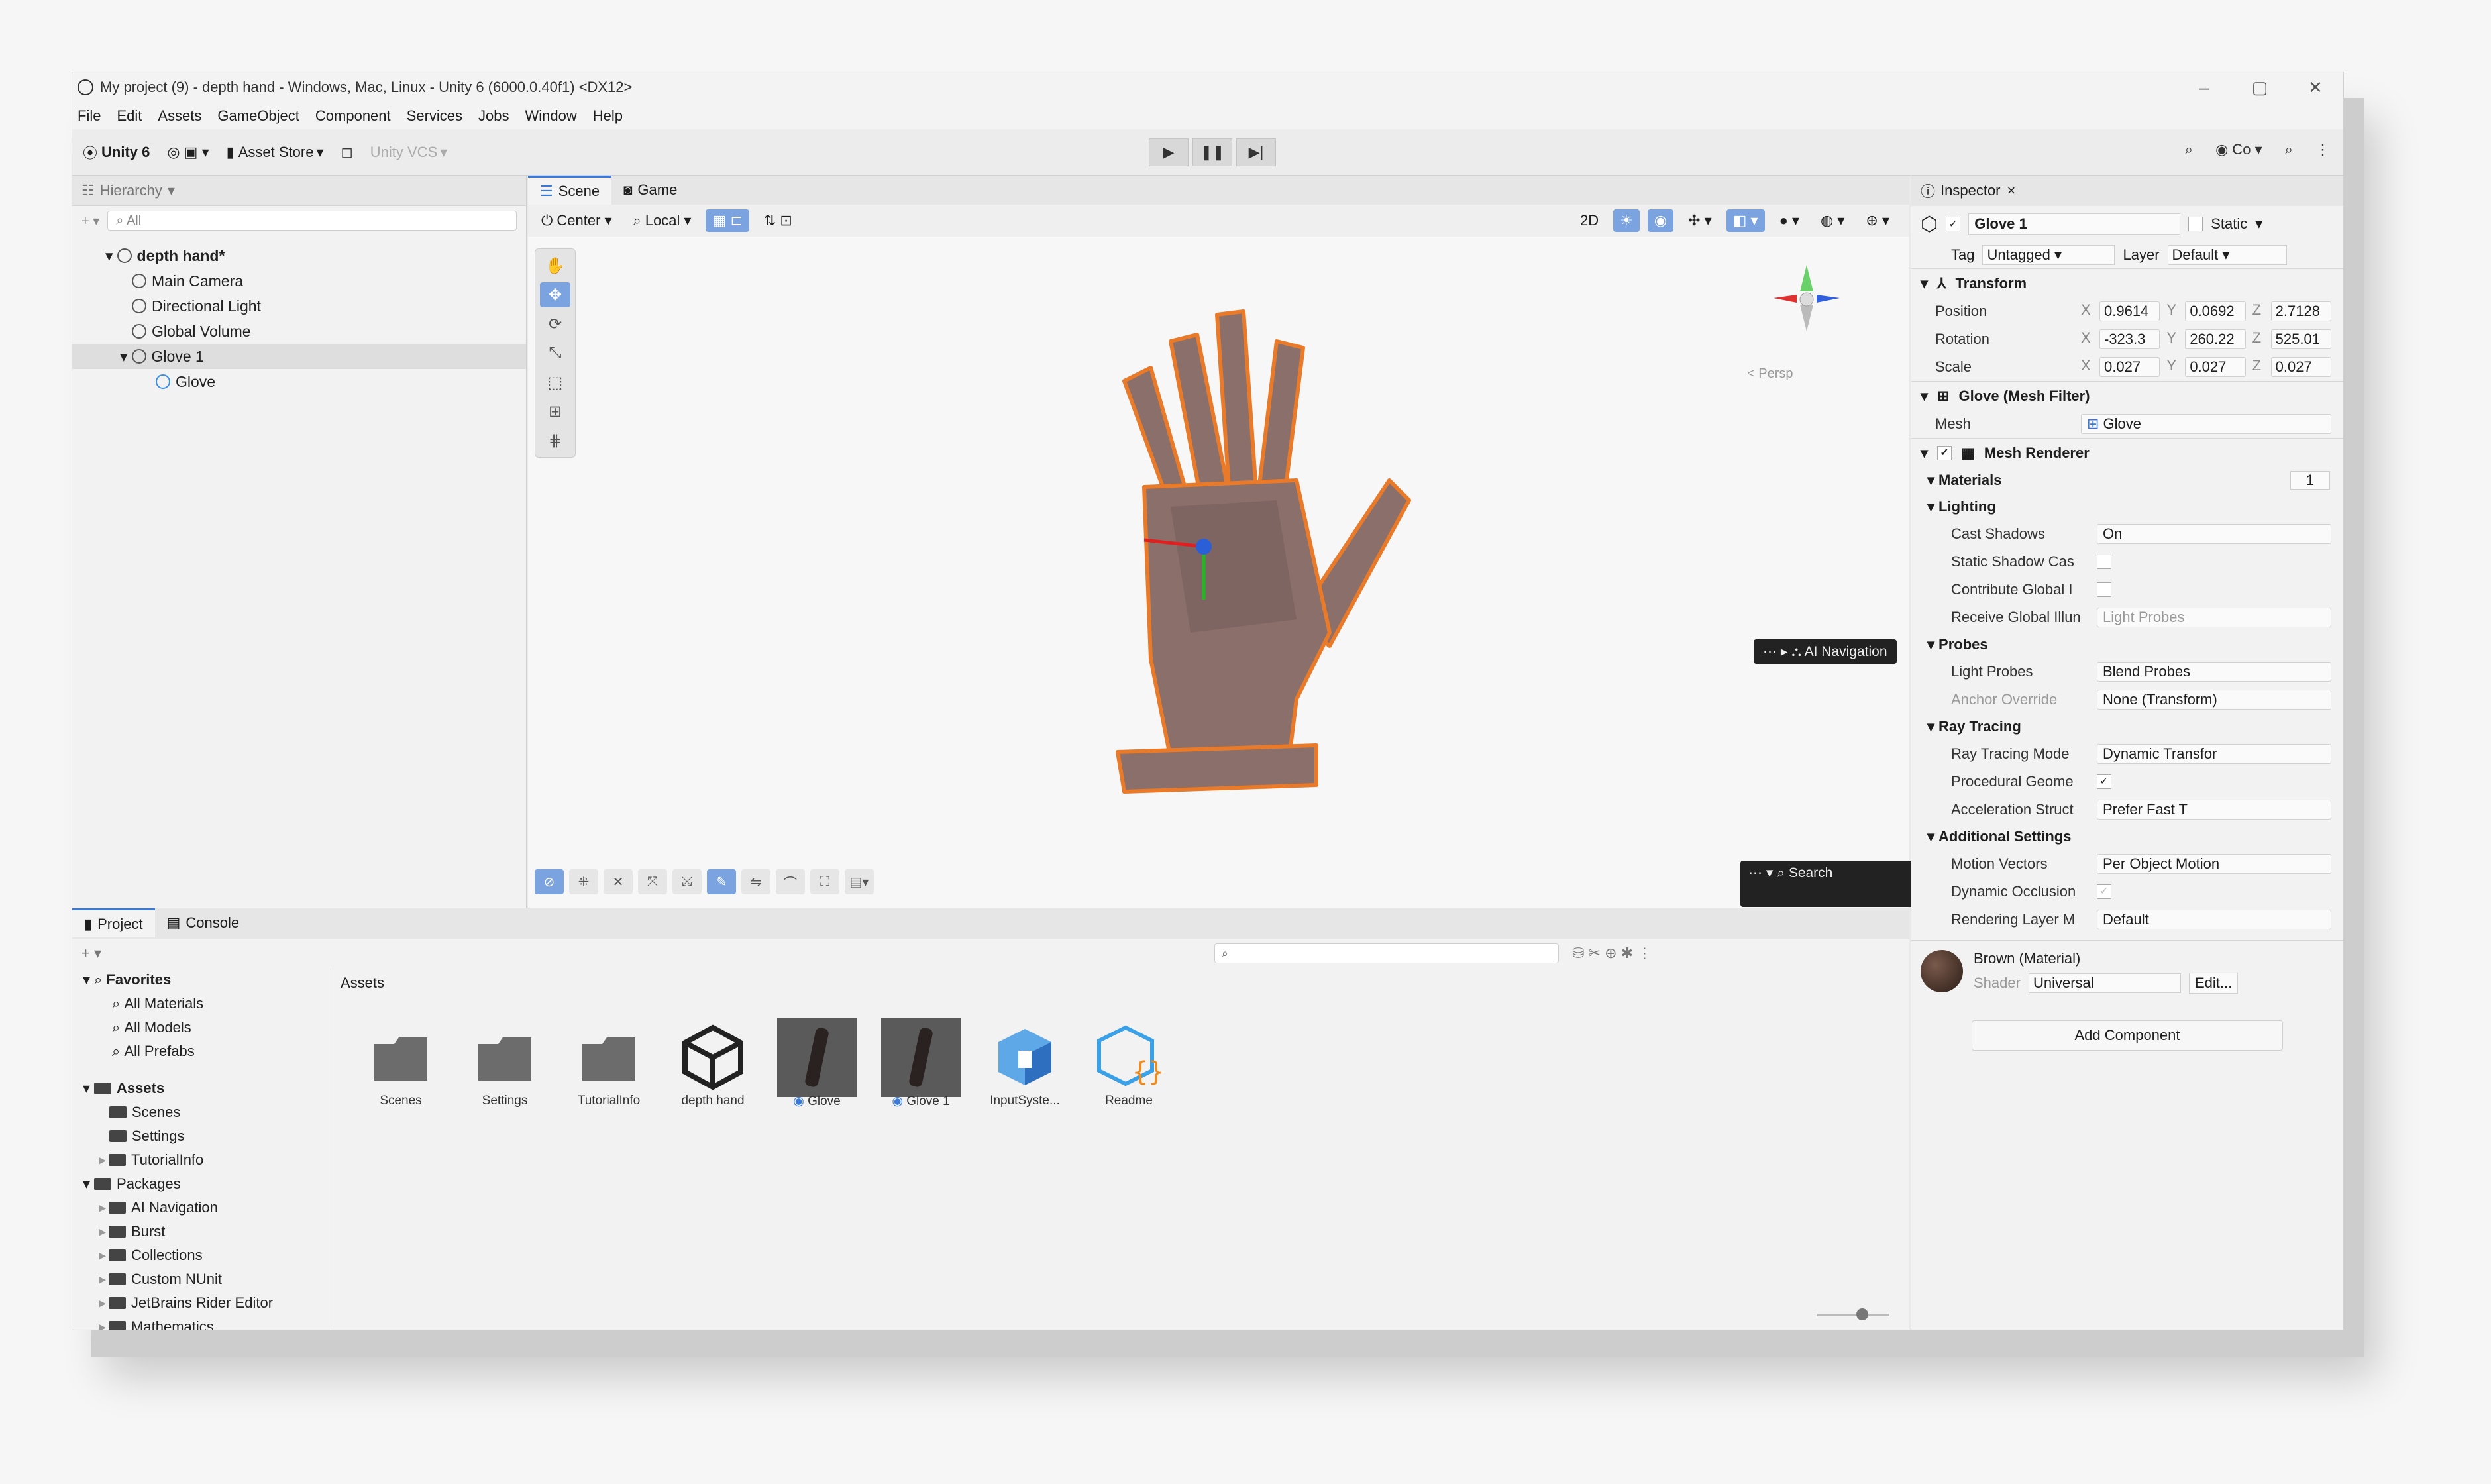 The image size is (2491, 1484). I want to click on tree-item-custom-nunit: ▸ Custom NUnit, so click(201, 1279).